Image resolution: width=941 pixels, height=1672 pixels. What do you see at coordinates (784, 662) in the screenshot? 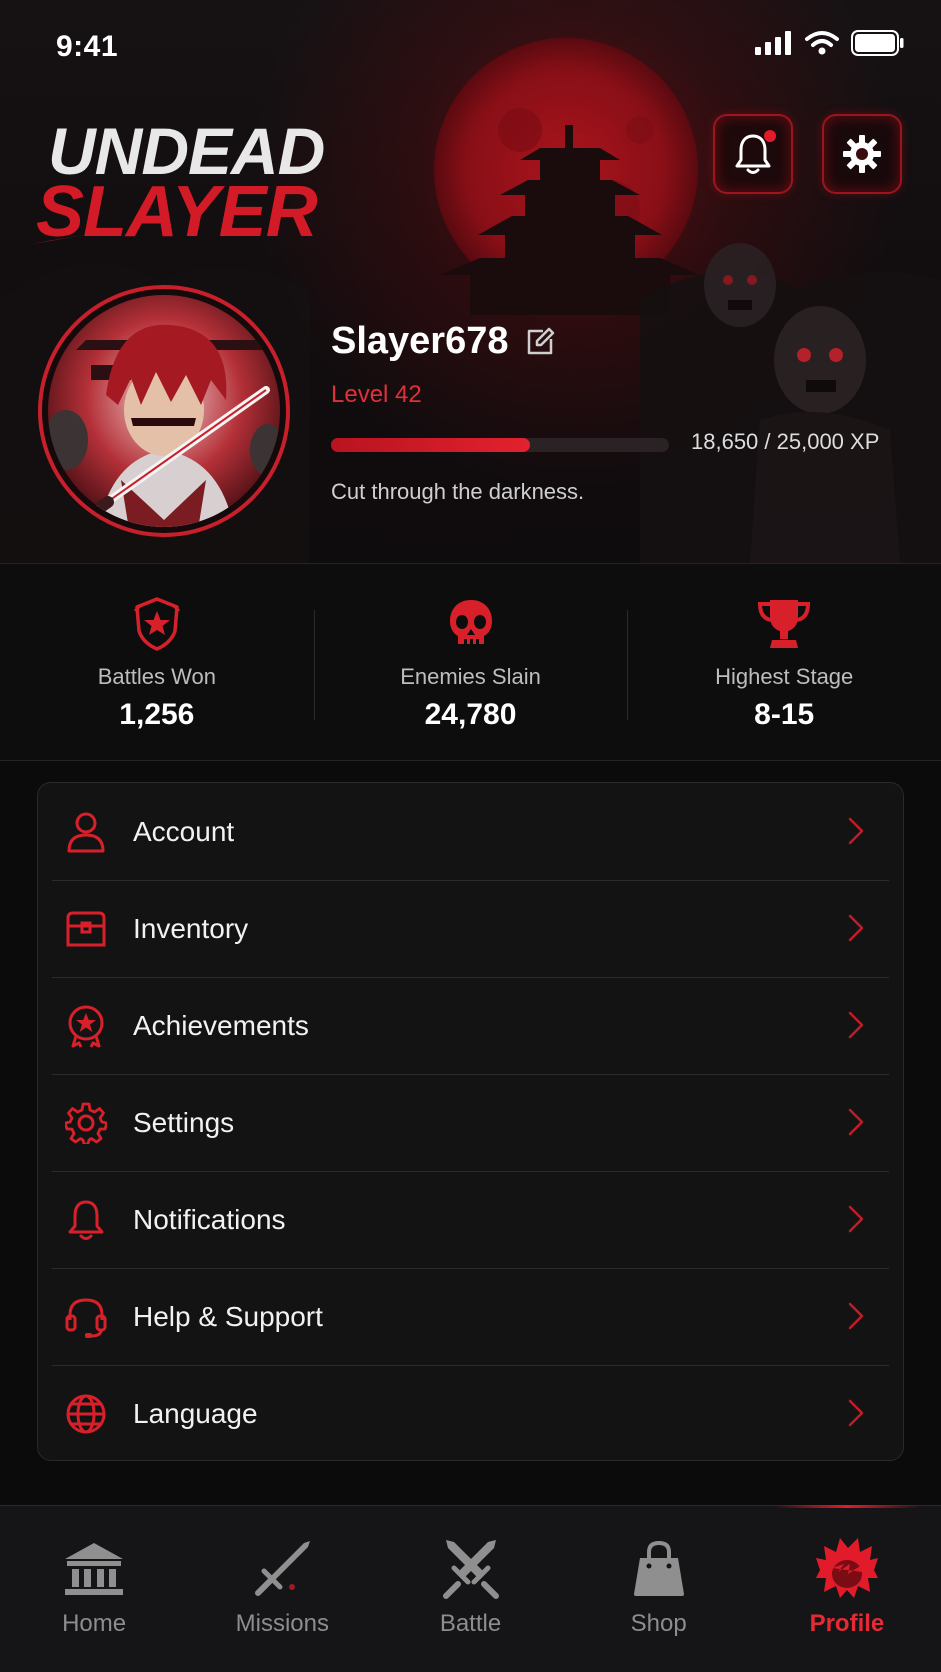
I see `stat-highest-stage: Highest Stage 8-15` at bounding box center [784, 662].